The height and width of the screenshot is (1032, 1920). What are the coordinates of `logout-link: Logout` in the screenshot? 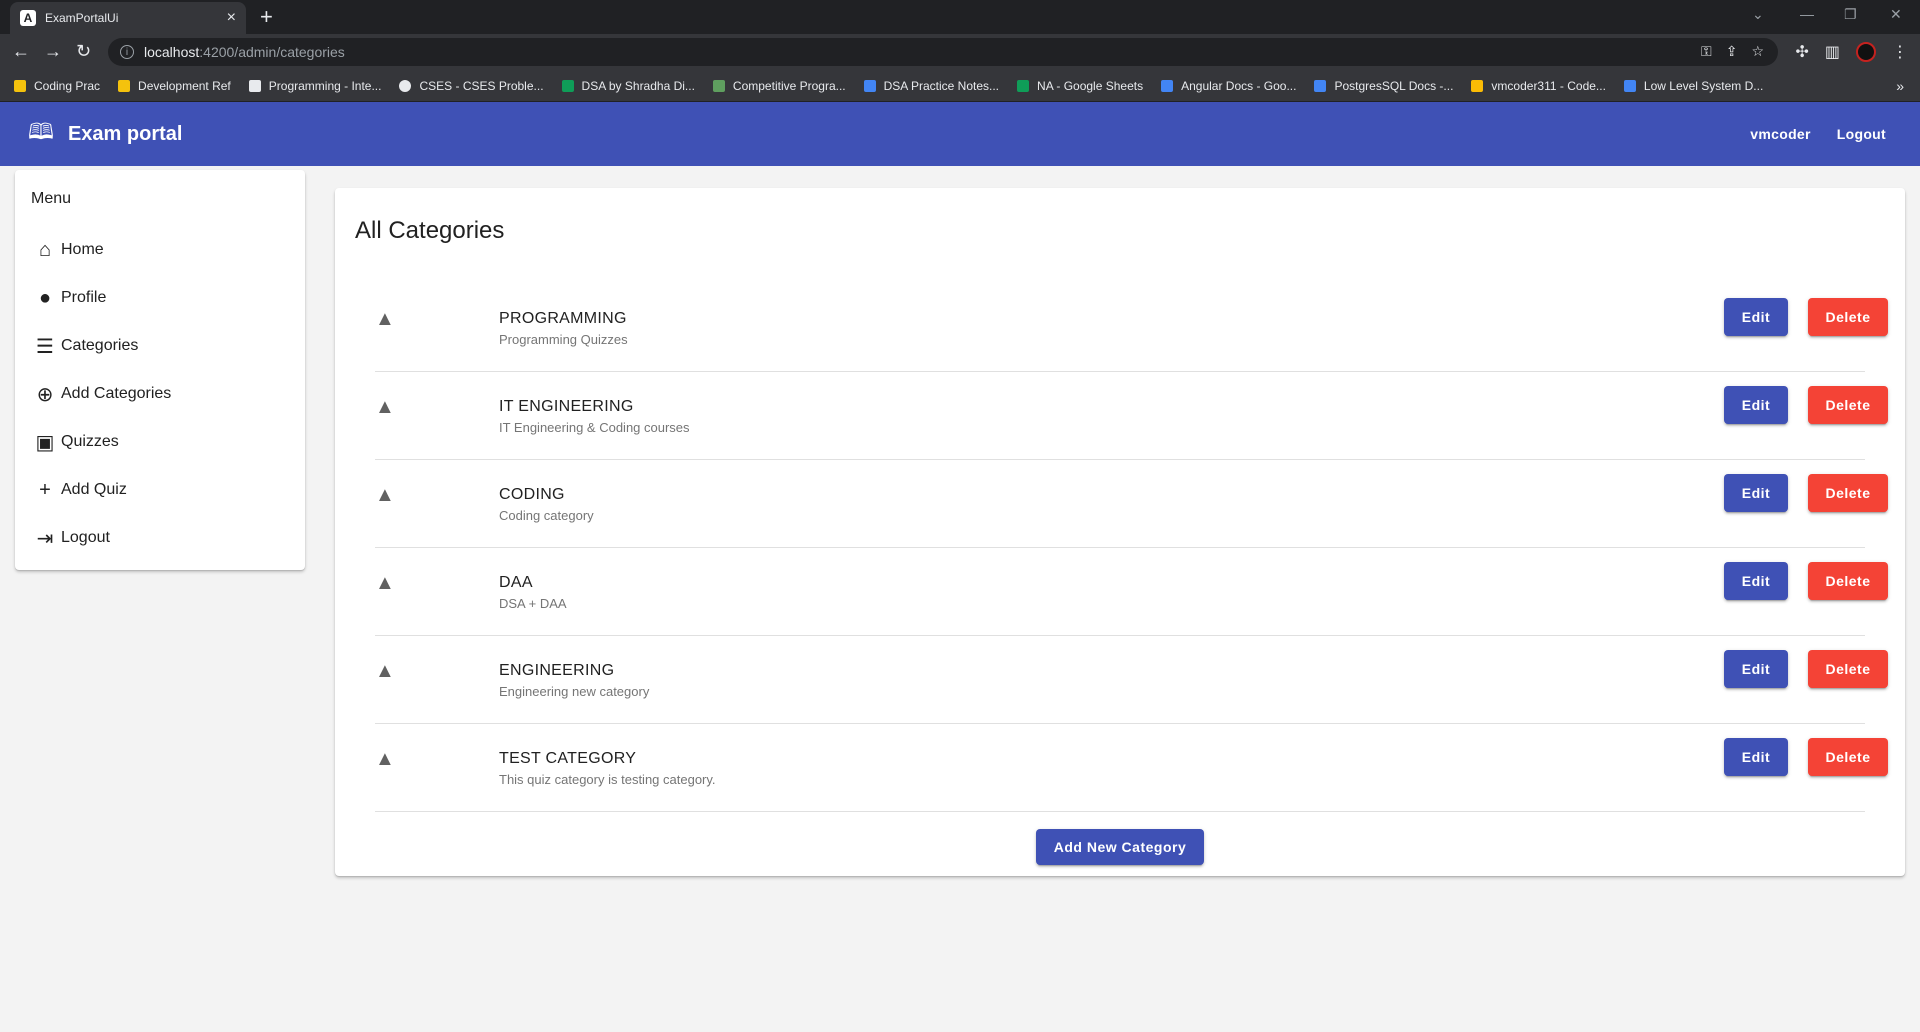 It's located at (1861, 134).